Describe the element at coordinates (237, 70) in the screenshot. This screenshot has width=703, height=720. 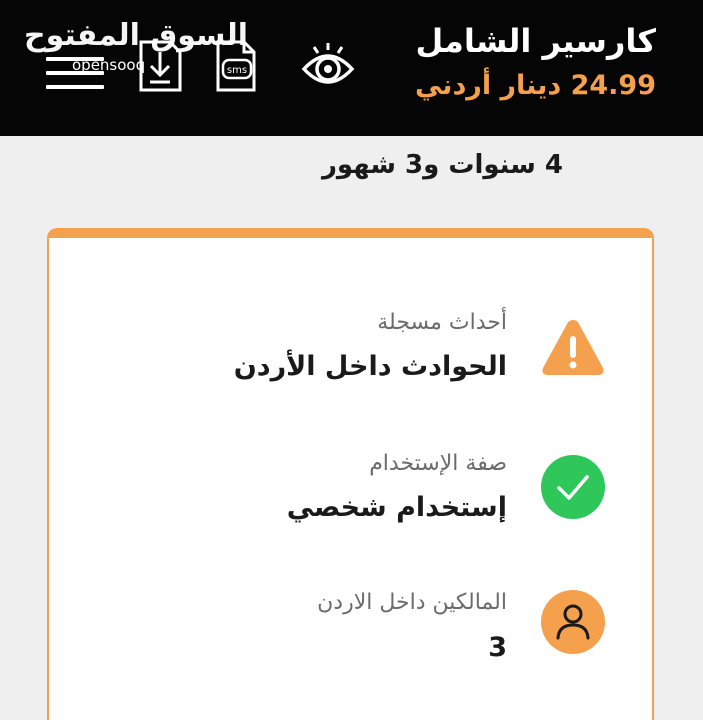
I see `sms-icon-text: sms` at that location.